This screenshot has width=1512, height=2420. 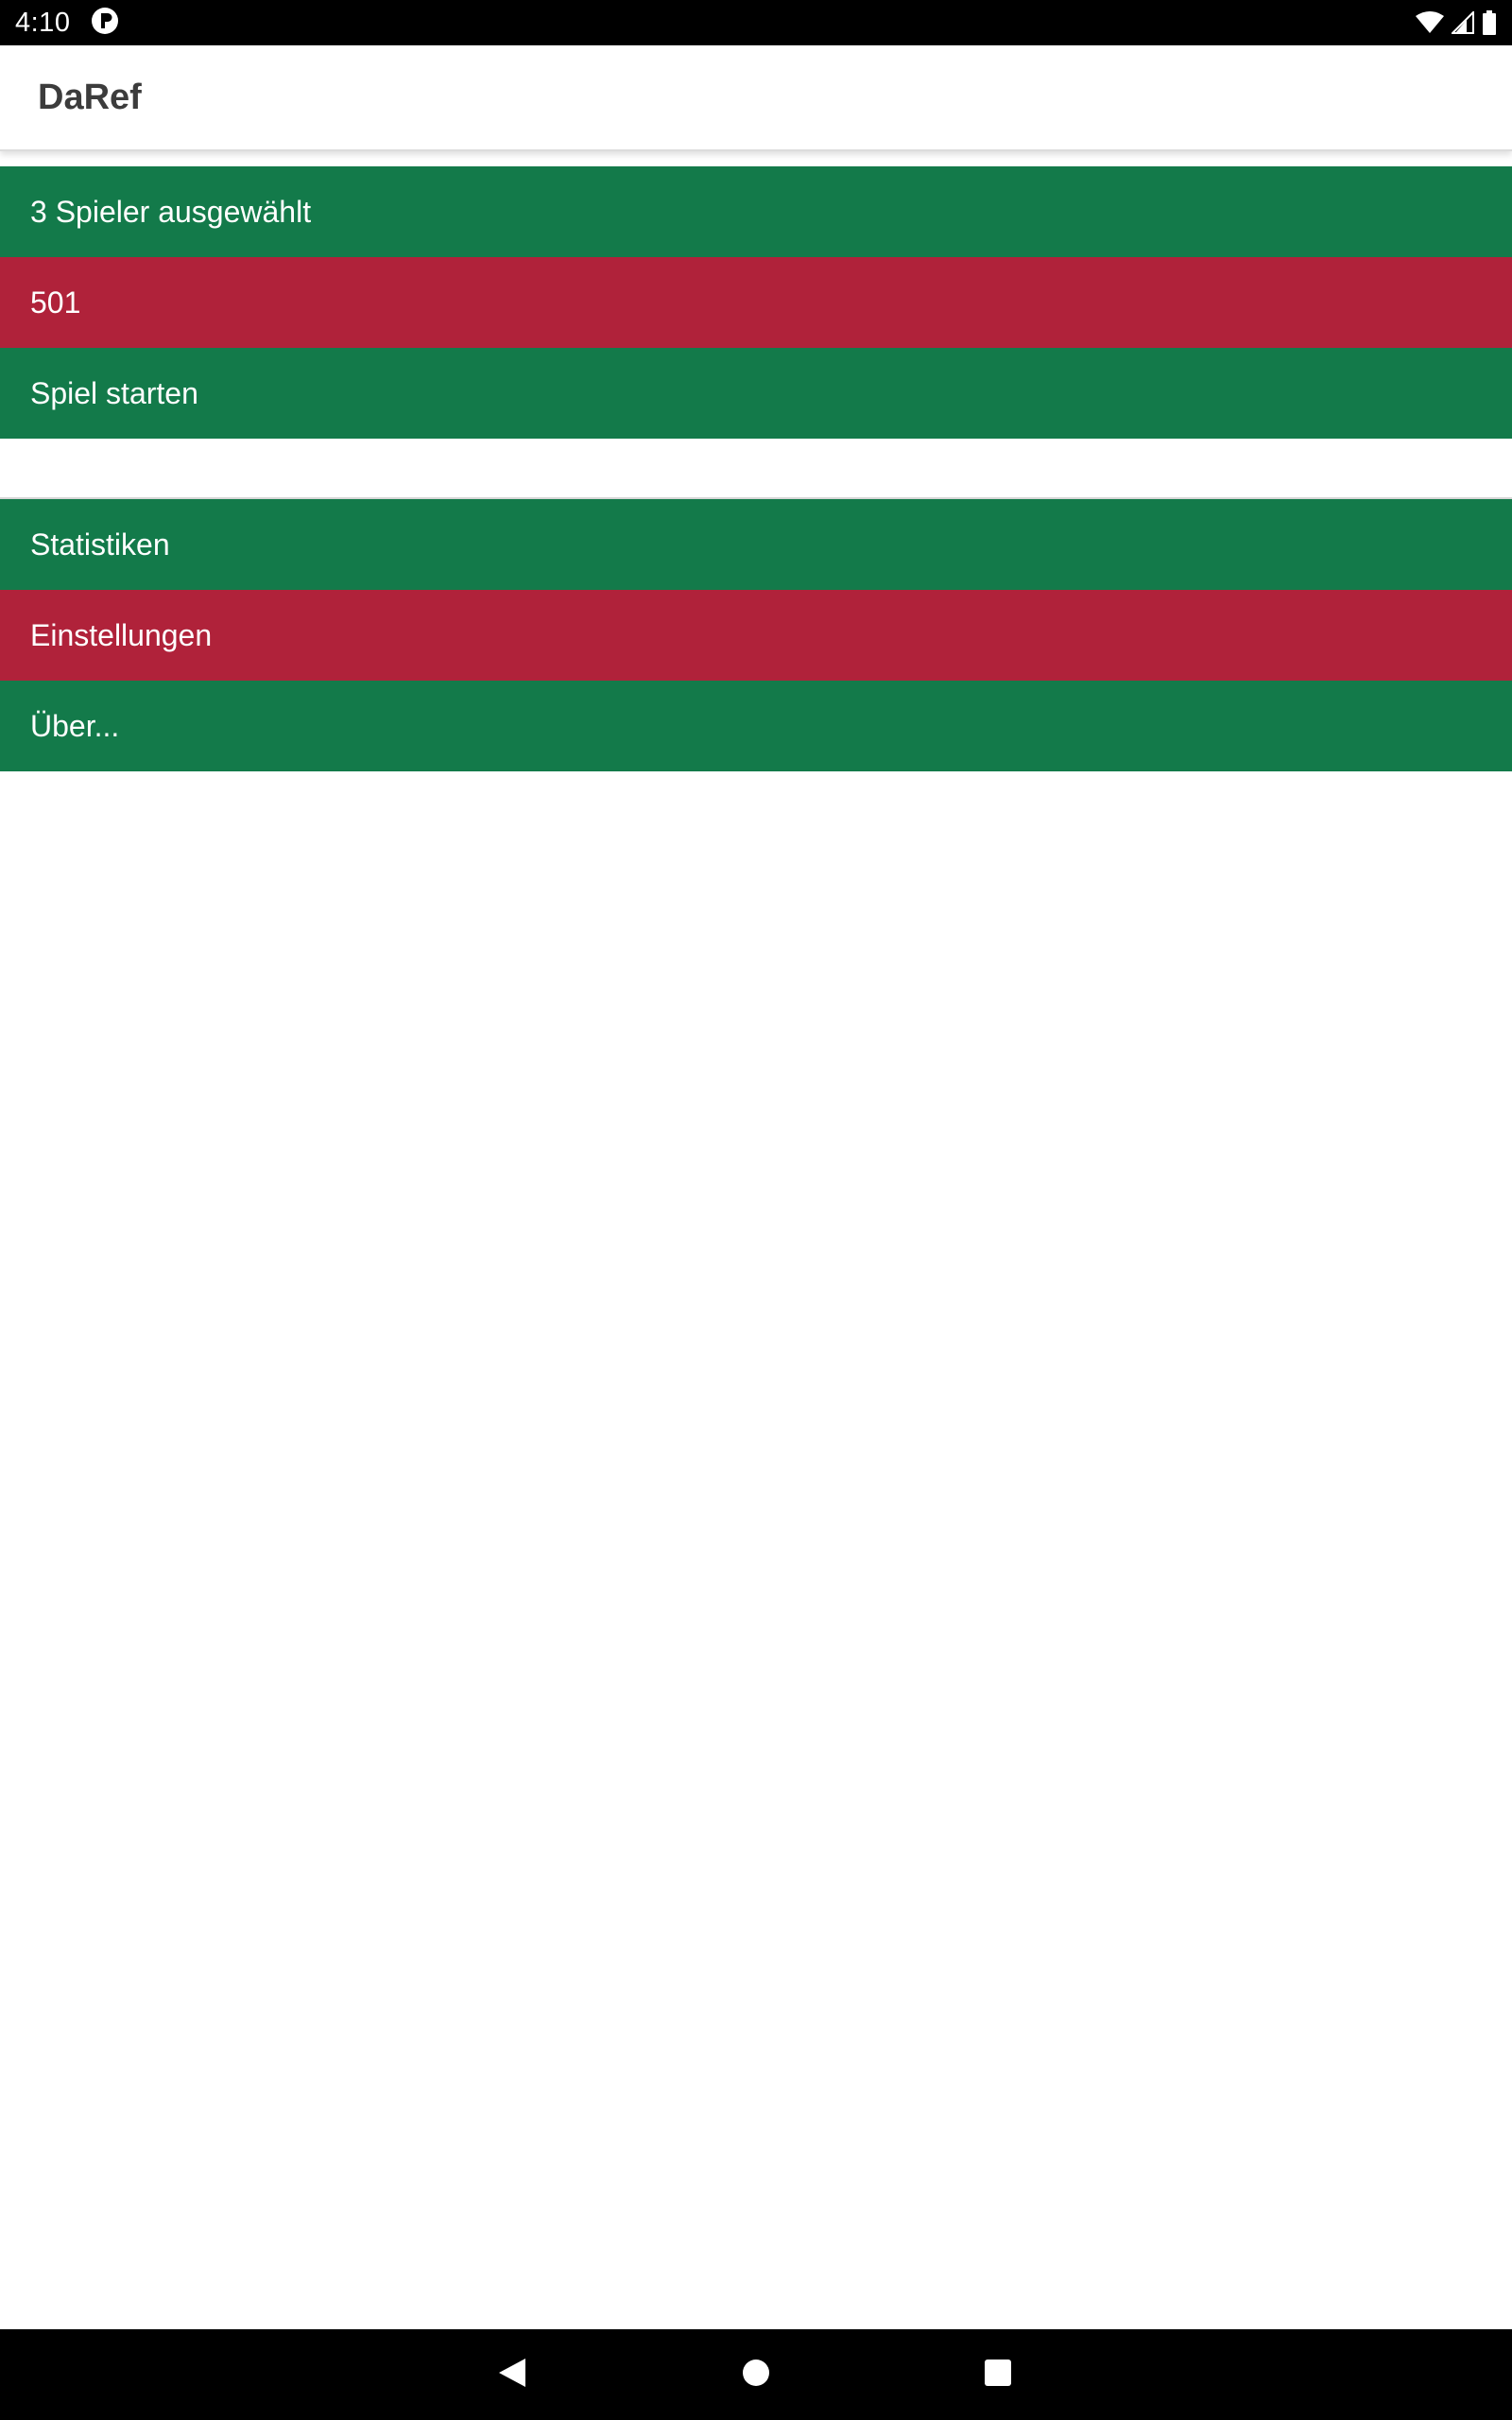 I want to click on back-button, so click(x=512, y=2374).